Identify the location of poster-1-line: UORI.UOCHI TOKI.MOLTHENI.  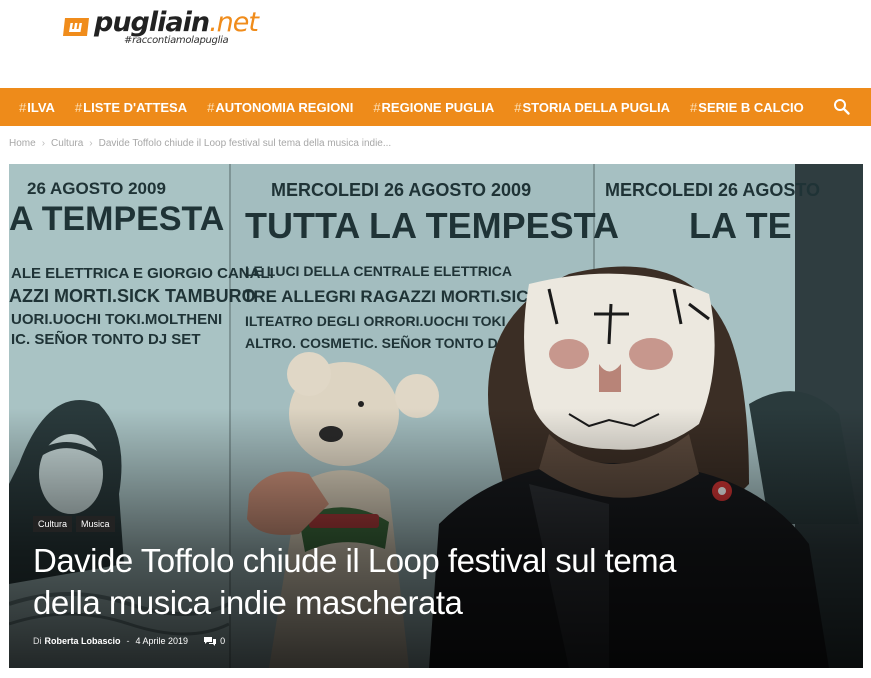
(116, 319).